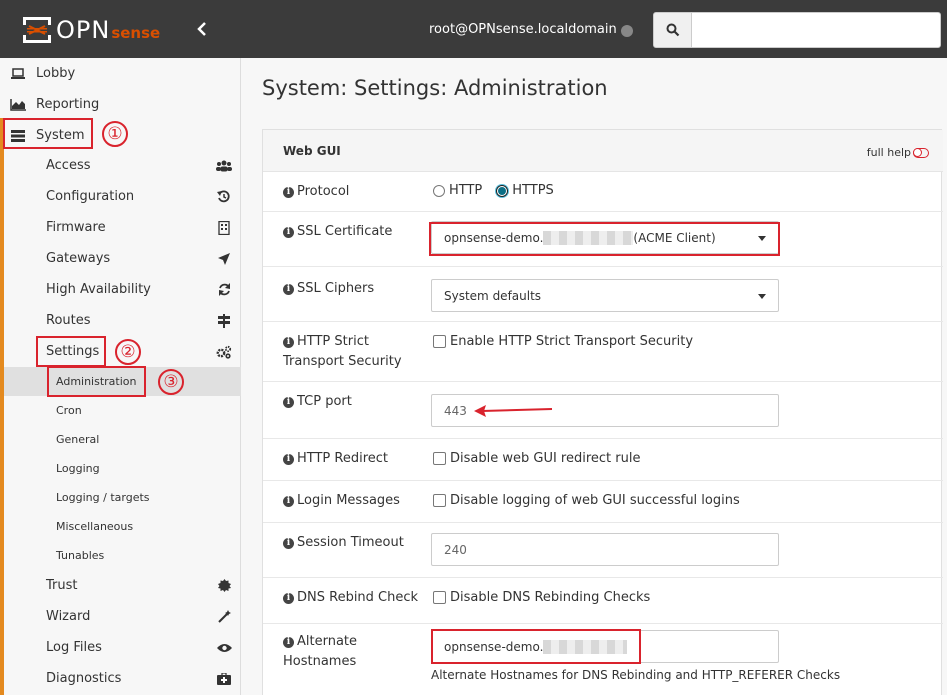 This screenshot has height=695, width=947. I want to click on hsts-checkbox: Enable HTTP Strict Transport Security, so click(563, 341).